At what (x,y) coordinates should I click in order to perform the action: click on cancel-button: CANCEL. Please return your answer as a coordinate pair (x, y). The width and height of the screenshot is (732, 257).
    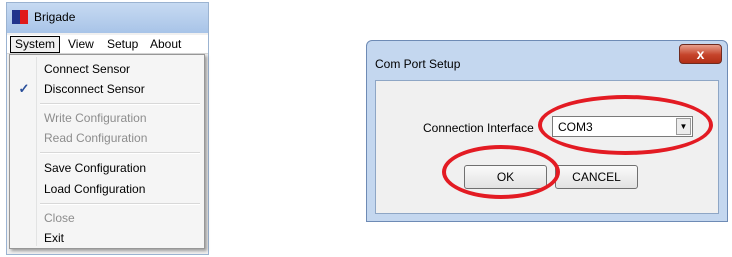
    Looking at the image, I should click on (596, 177).